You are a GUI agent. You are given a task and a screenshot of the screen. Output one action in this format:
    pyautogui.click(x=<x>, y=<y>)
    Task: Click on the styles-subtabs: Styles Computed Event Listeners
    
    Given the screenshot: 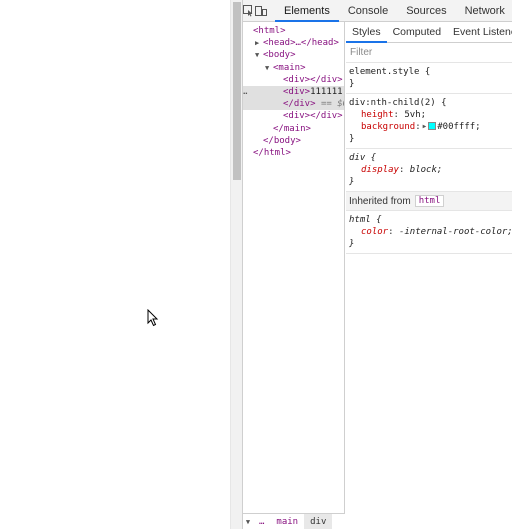 What is the action you would take?
    pyautogui.click(x=429, y=32)
    